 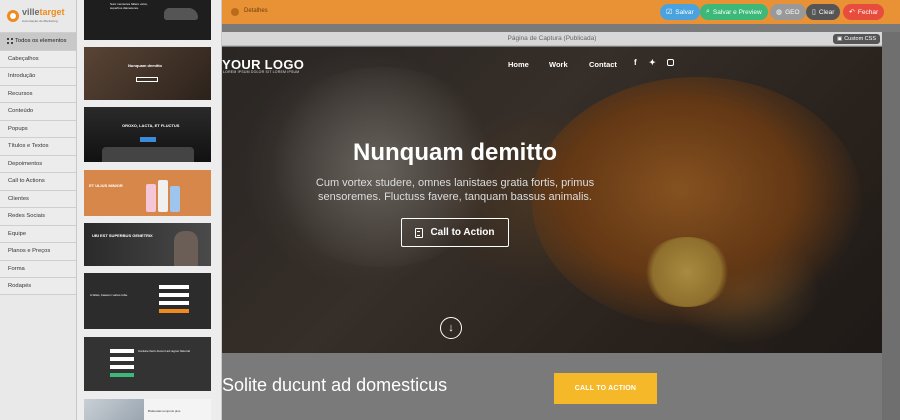 What do you see at coordinates (451, 328) in the screenshot?
I see `scroll-down-icon: ↓` at bounding box center [451, 328].